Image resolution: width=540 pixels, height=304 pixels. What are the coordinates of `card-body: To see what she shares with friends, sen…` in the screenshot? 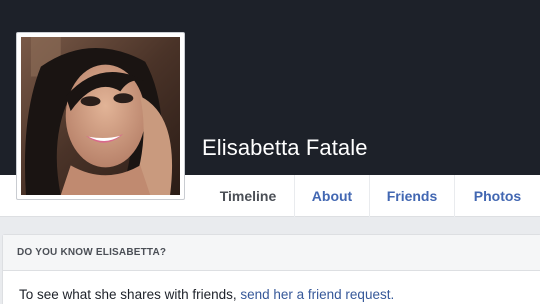 It's located at (271, 286).